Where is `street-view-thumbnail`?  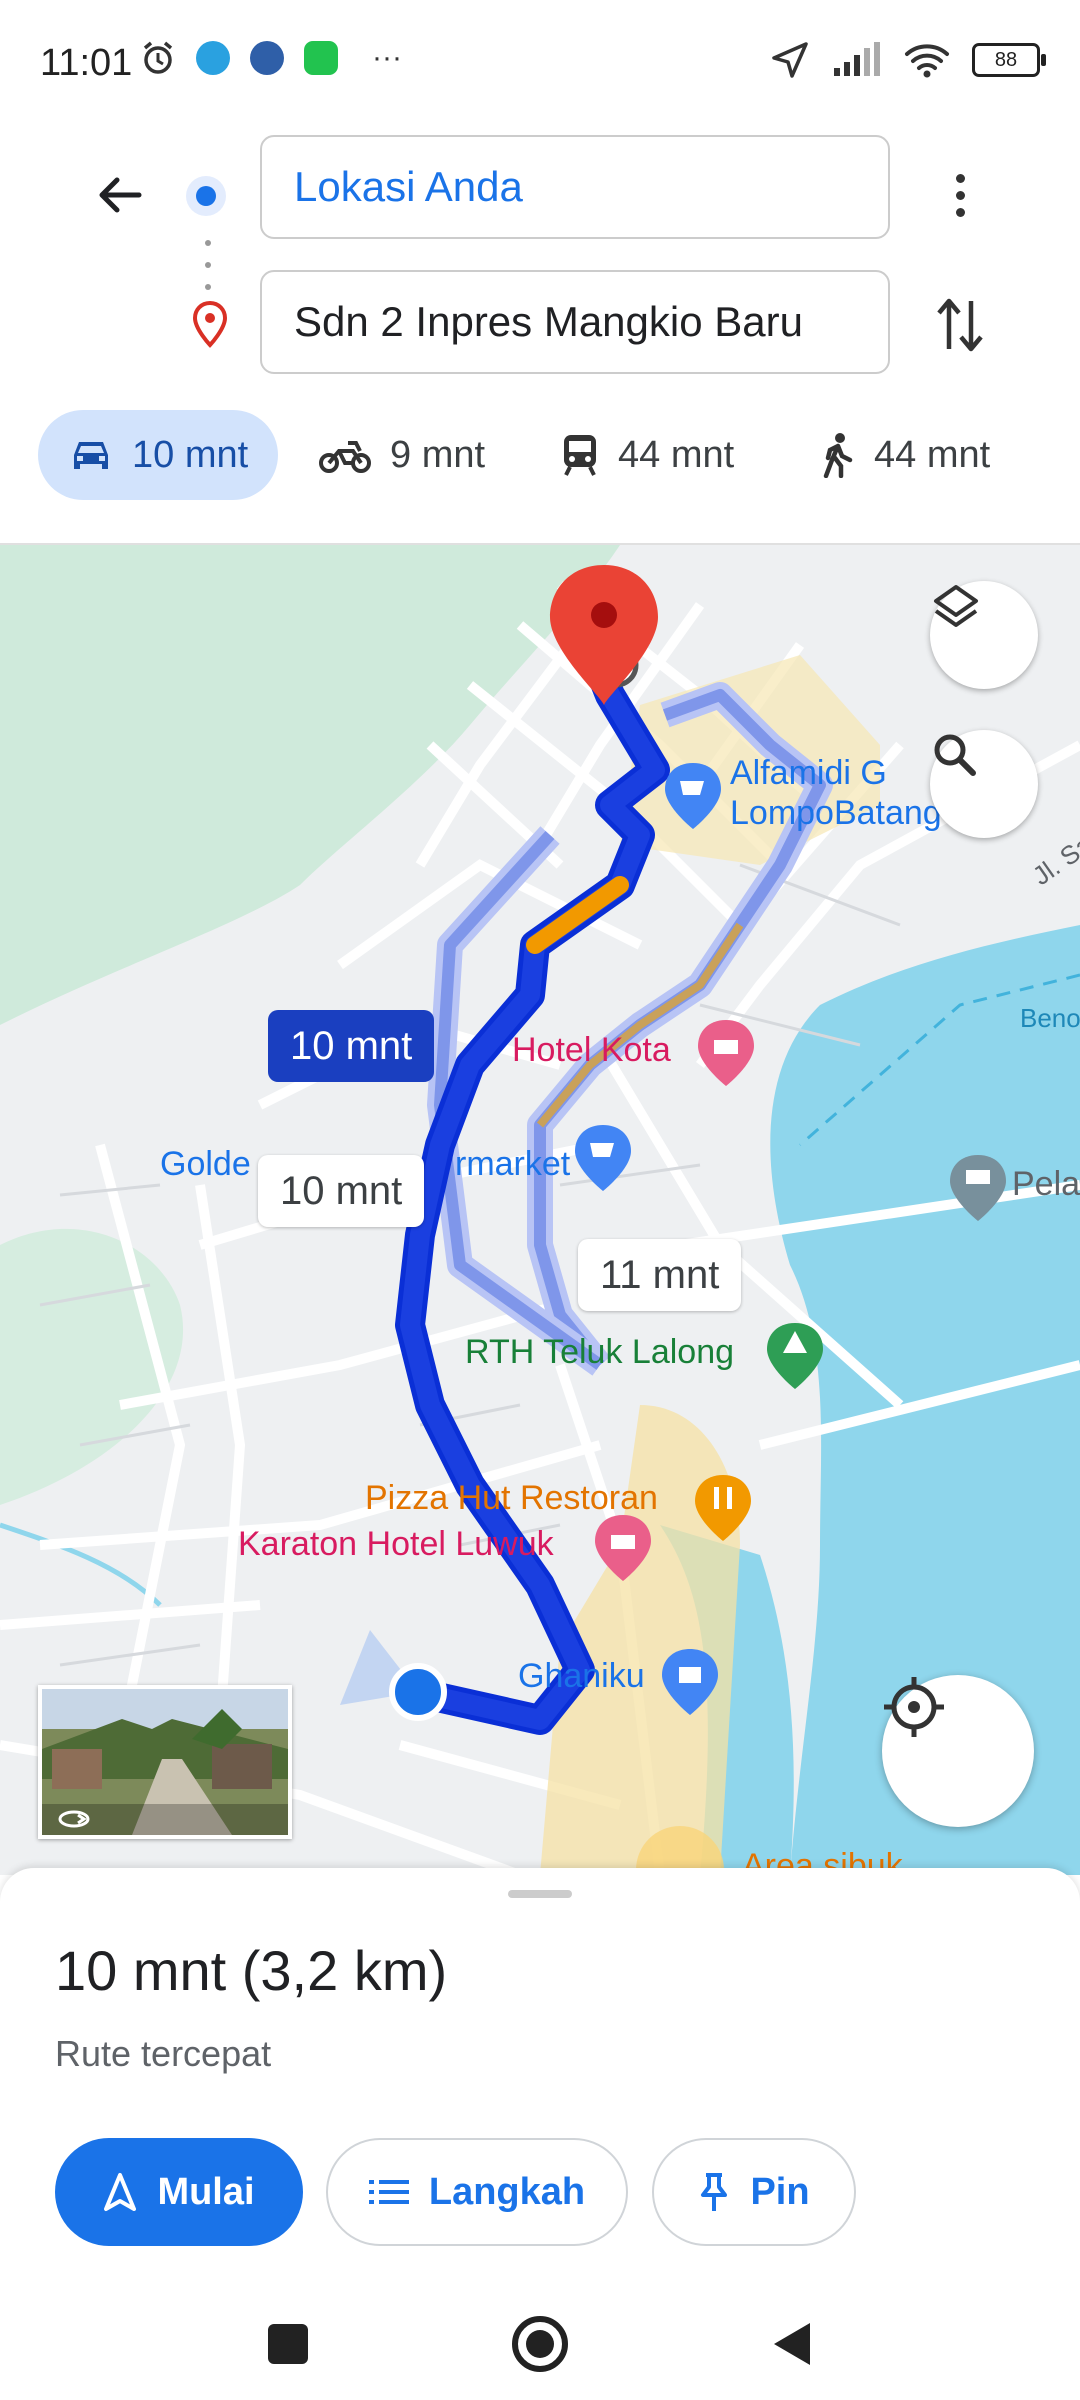 street-view-thumbnail is located at coordinates (165, 1762).